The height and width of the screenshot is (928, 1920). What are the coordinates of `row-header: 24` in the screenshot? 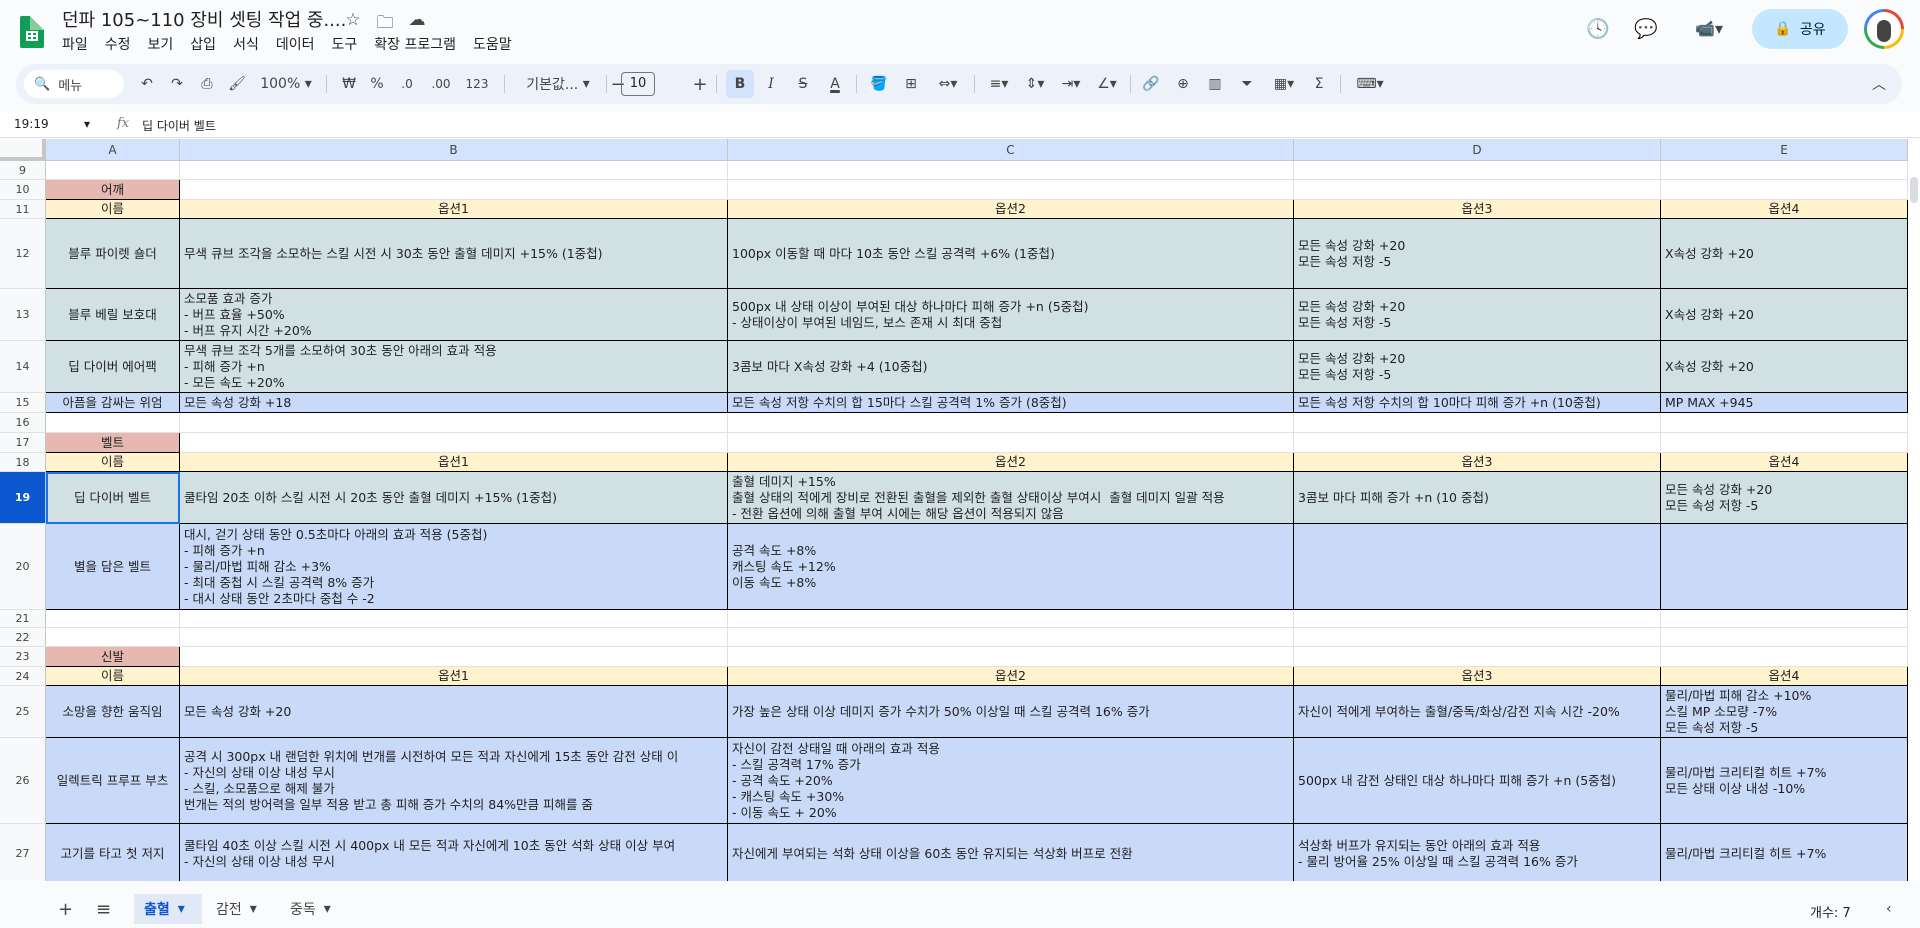 It's located at (23, 676).